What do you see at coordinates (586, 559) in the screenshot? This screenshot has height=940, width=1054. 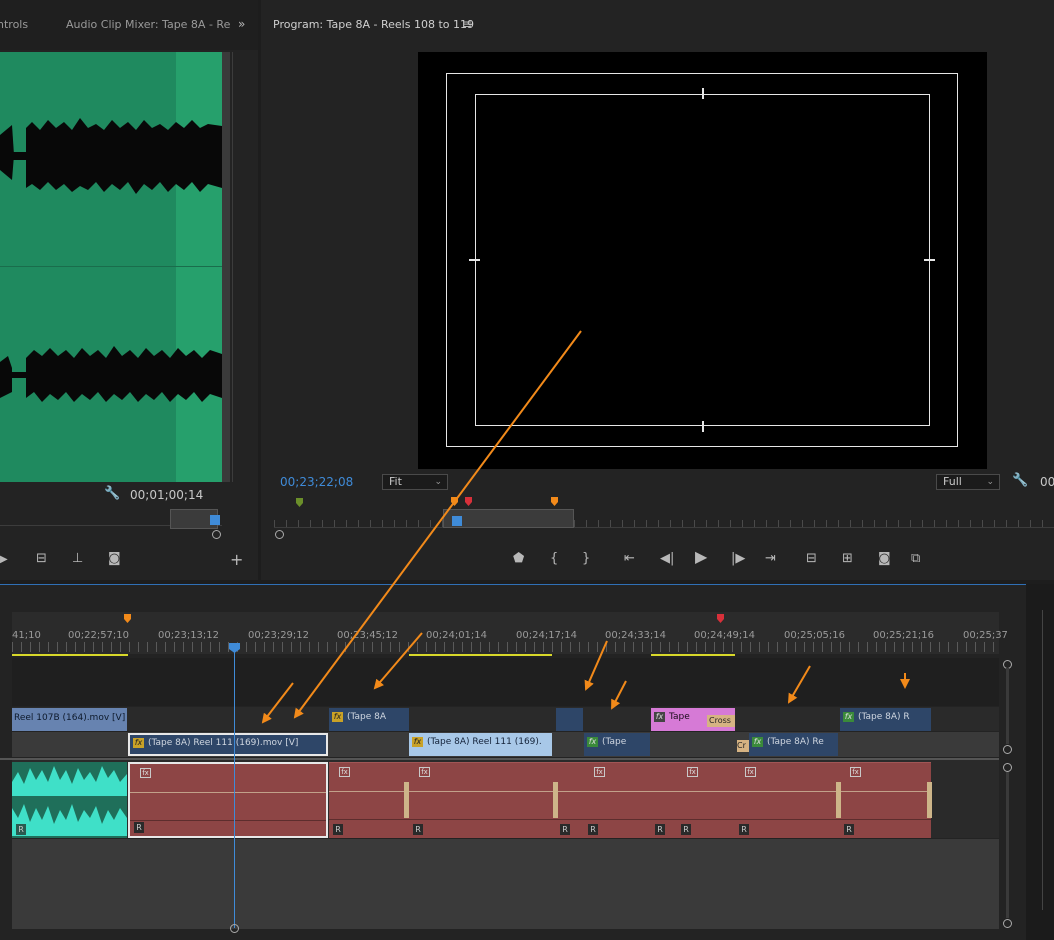 I see `mark-out-icon: }` at bounding box center [586, 559].